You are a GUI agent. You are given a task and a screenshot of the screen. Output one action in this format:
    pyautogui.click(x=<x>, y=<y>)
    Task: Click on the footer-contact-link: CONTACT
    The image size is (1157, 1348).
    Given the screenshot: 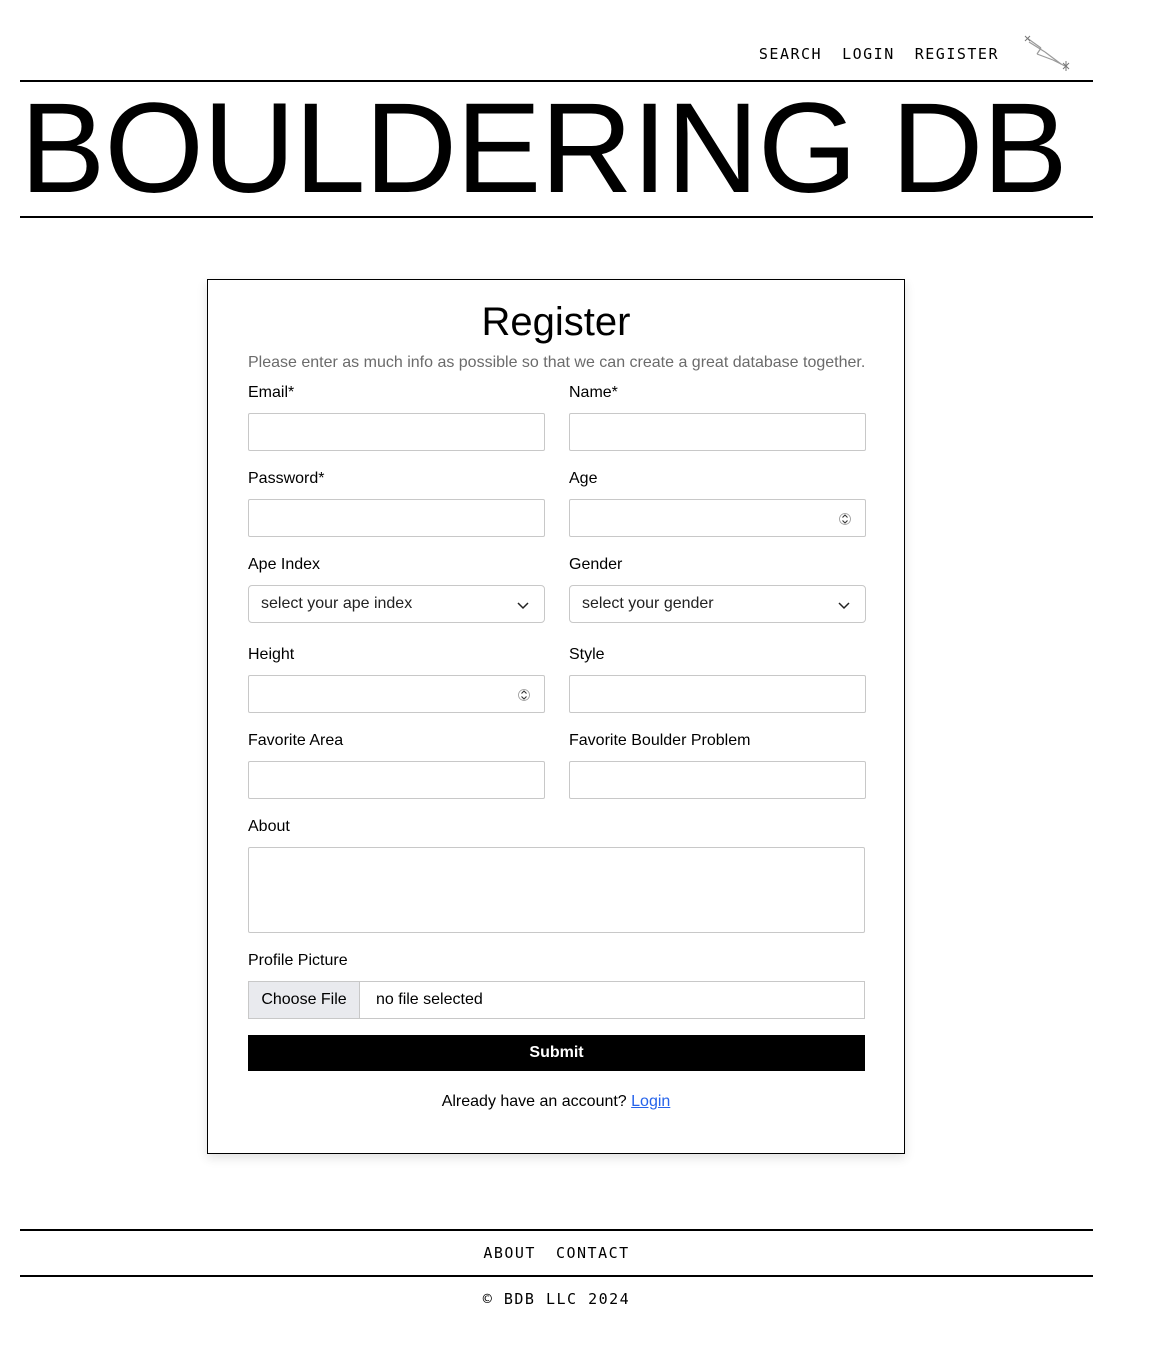 What is the action you would take?
    pyautogui.click(x=593, y=1253)
    